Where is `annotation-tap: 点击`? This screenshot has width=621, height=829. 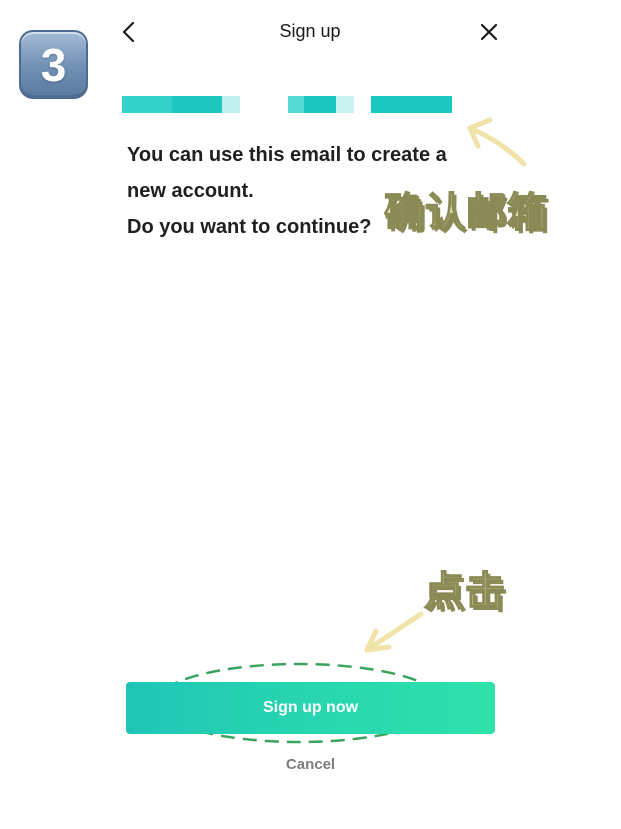 annotation-tap: 点击 is located at coordinates (464, 592).